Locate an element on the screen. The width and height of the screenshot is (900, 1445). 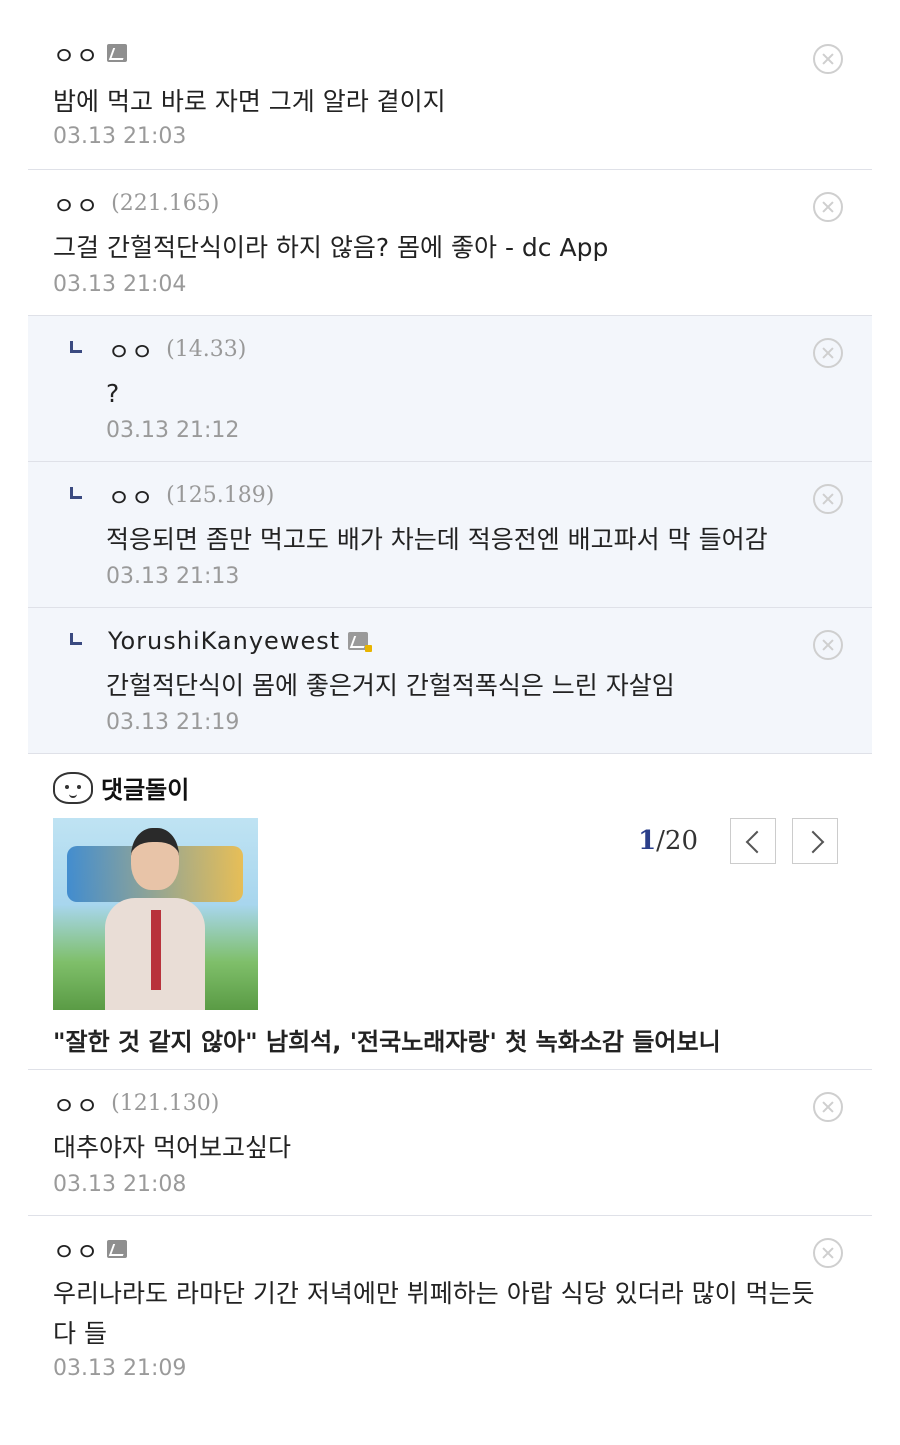
news-headline: "잘한 것 같지 않아" 남희석, '전국노래자랑' 첫 녹화소감 들어보니 is located at coordinates (387, 1039).